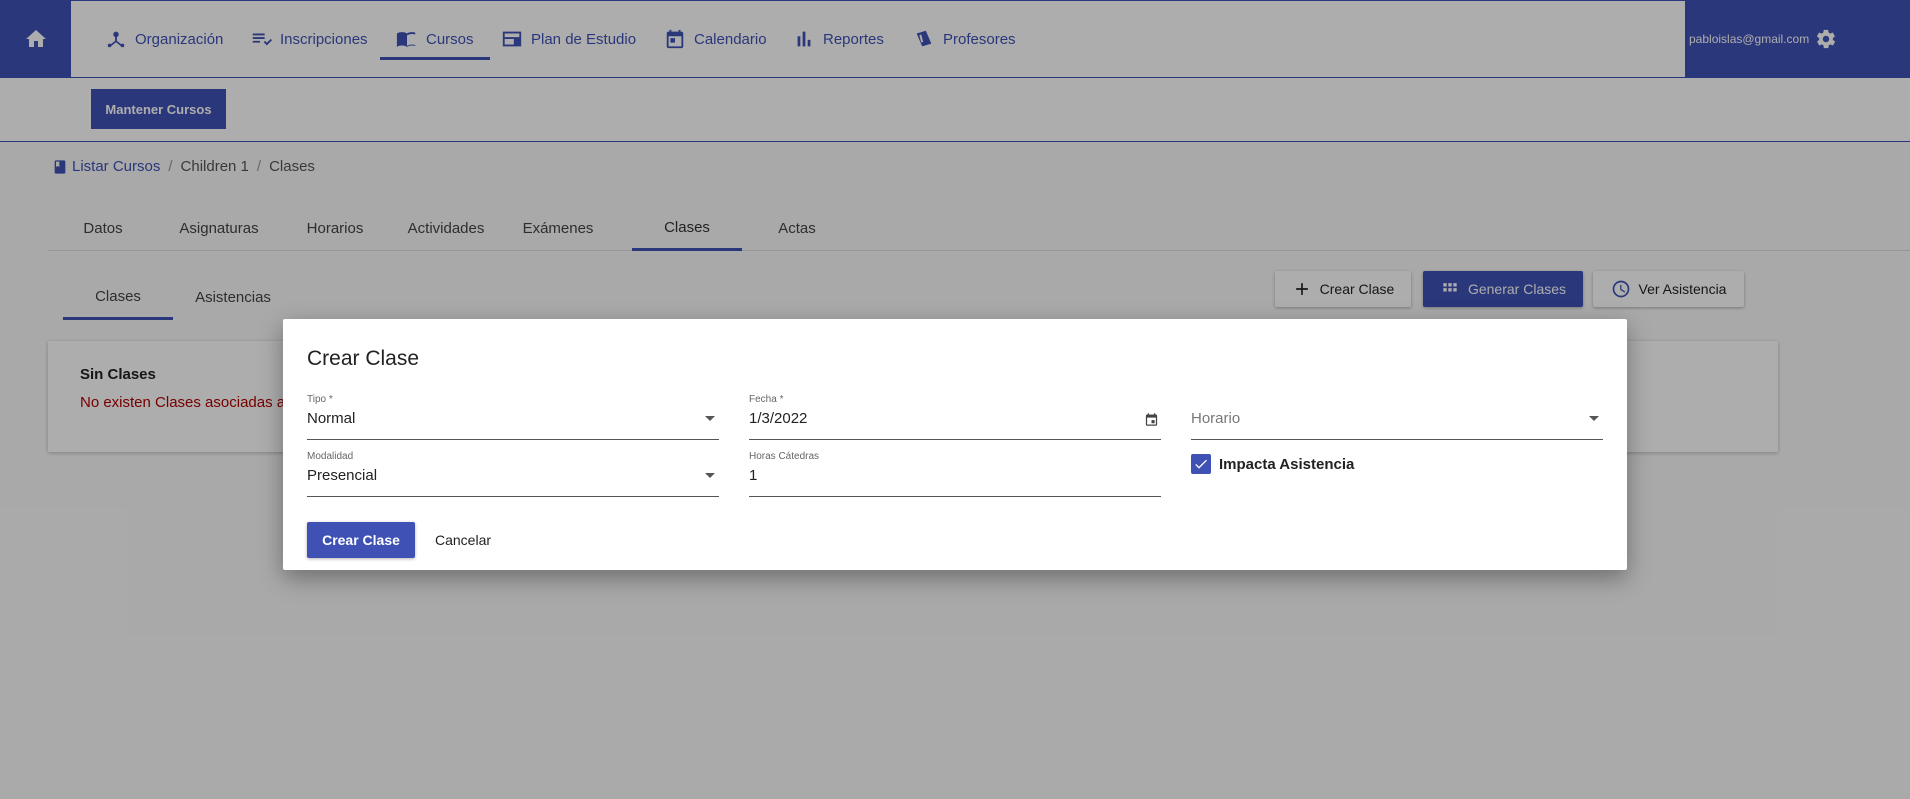 This screenshot has height=799, width=1910. What do you see at coordinates (784, 456) in the screenshot?
I see `field-label: Horas Cátedras` at bounding box center [784, 456].